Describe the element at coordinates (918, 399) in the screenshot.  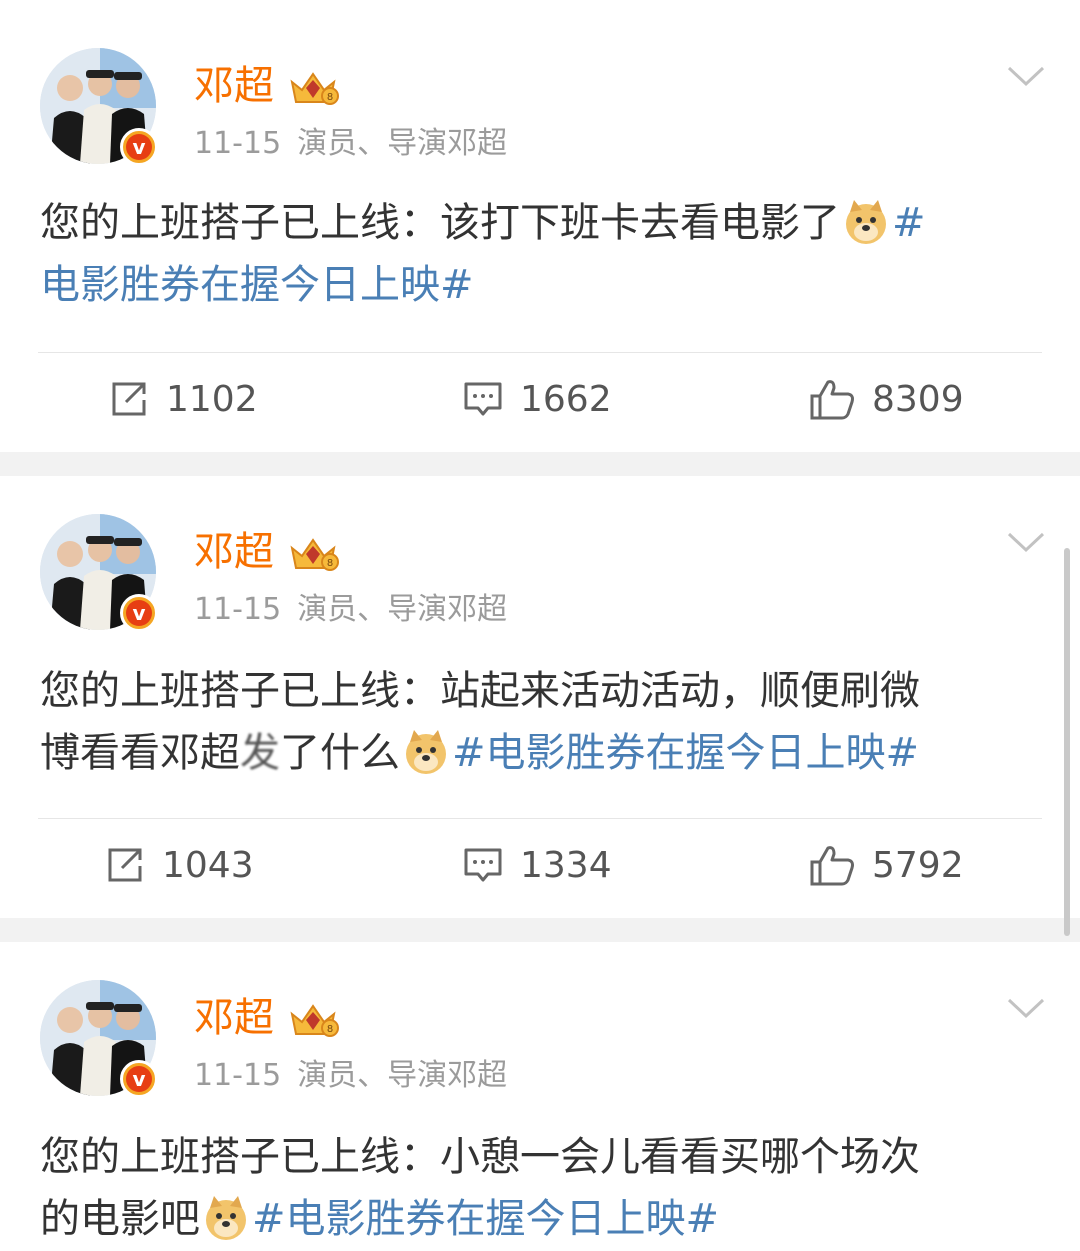
I see `like-count: 8309` at that location.